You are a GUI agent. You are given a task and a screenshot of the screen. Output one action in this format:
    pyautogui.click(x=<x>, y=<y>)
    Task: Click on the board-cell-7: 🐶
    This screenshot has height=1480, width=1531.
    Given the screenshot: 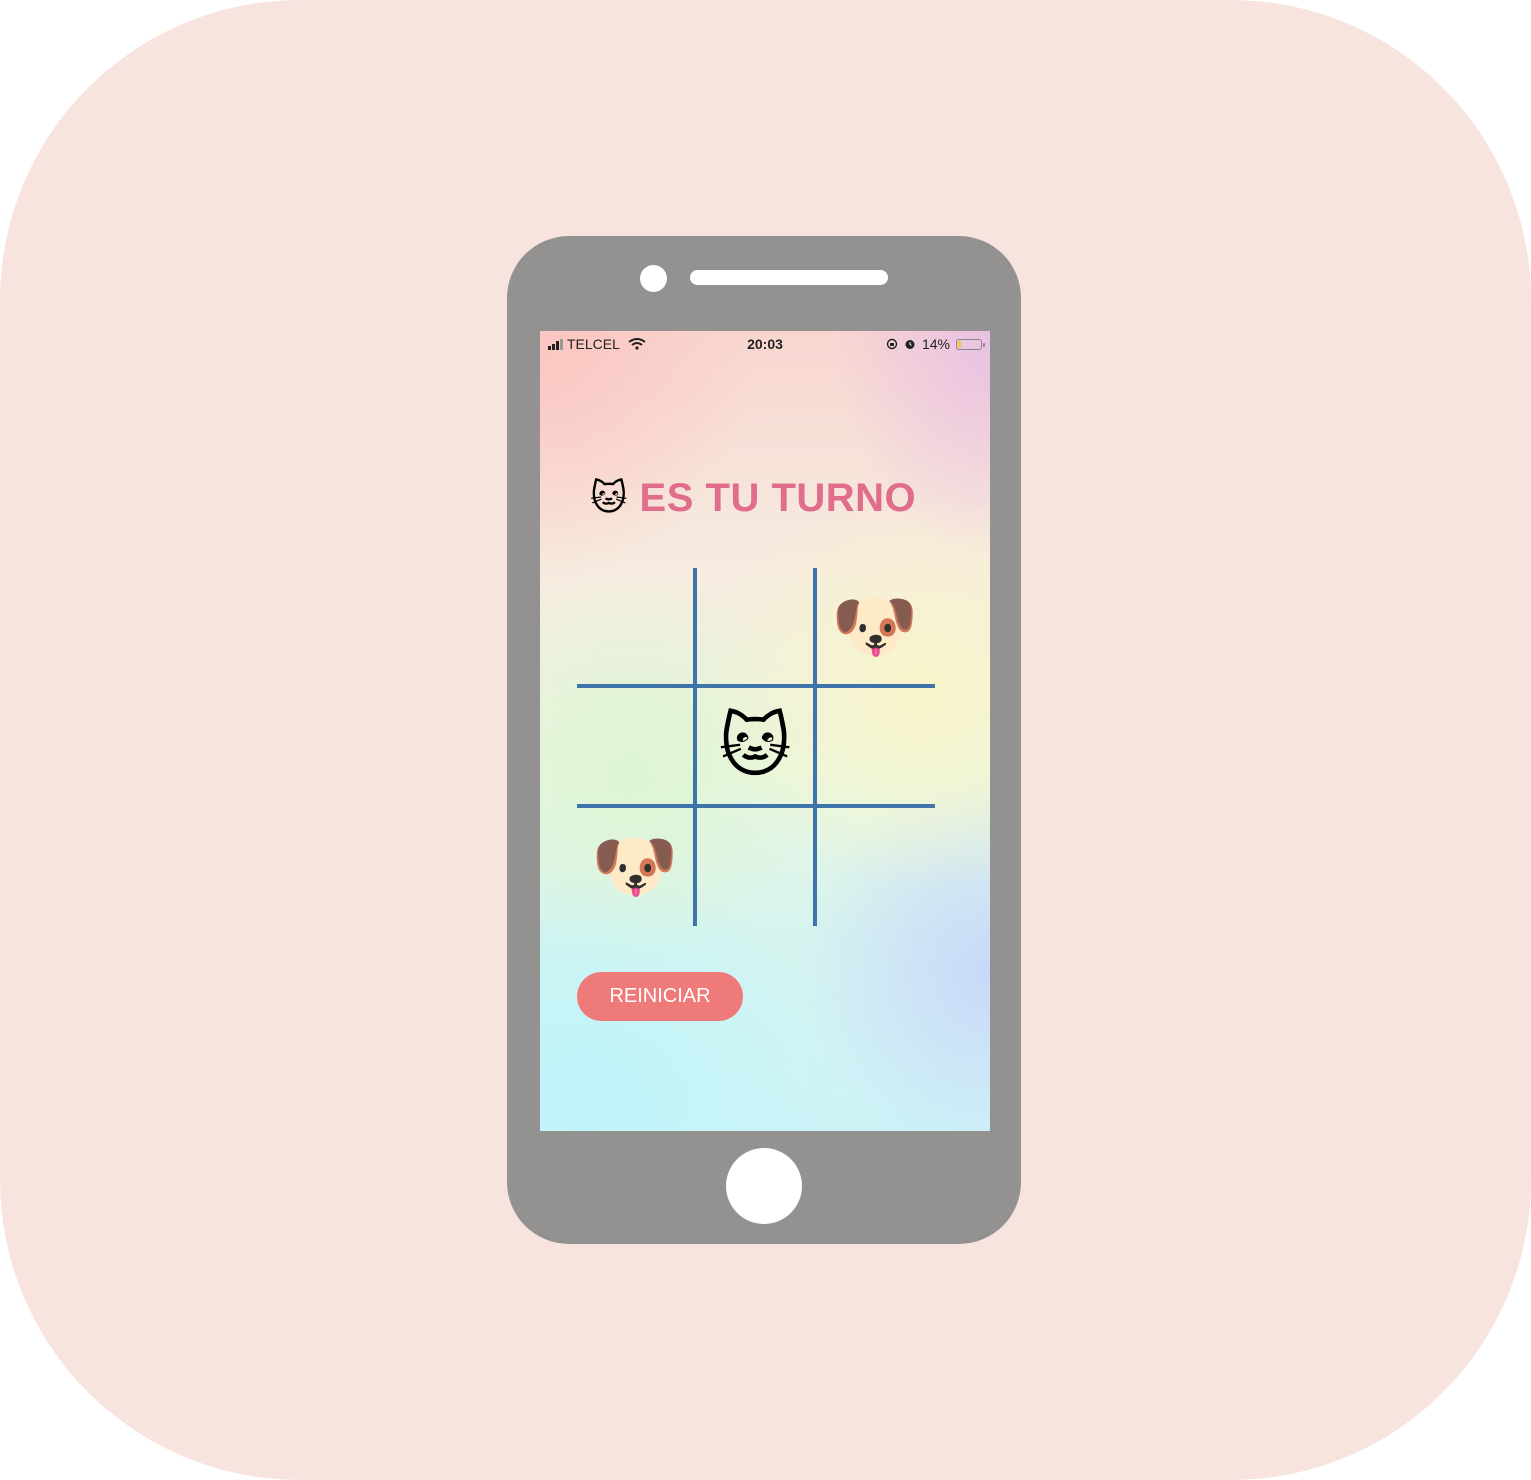 What is the action you would take?
    pyautogui.click(x=635, y=866)
    